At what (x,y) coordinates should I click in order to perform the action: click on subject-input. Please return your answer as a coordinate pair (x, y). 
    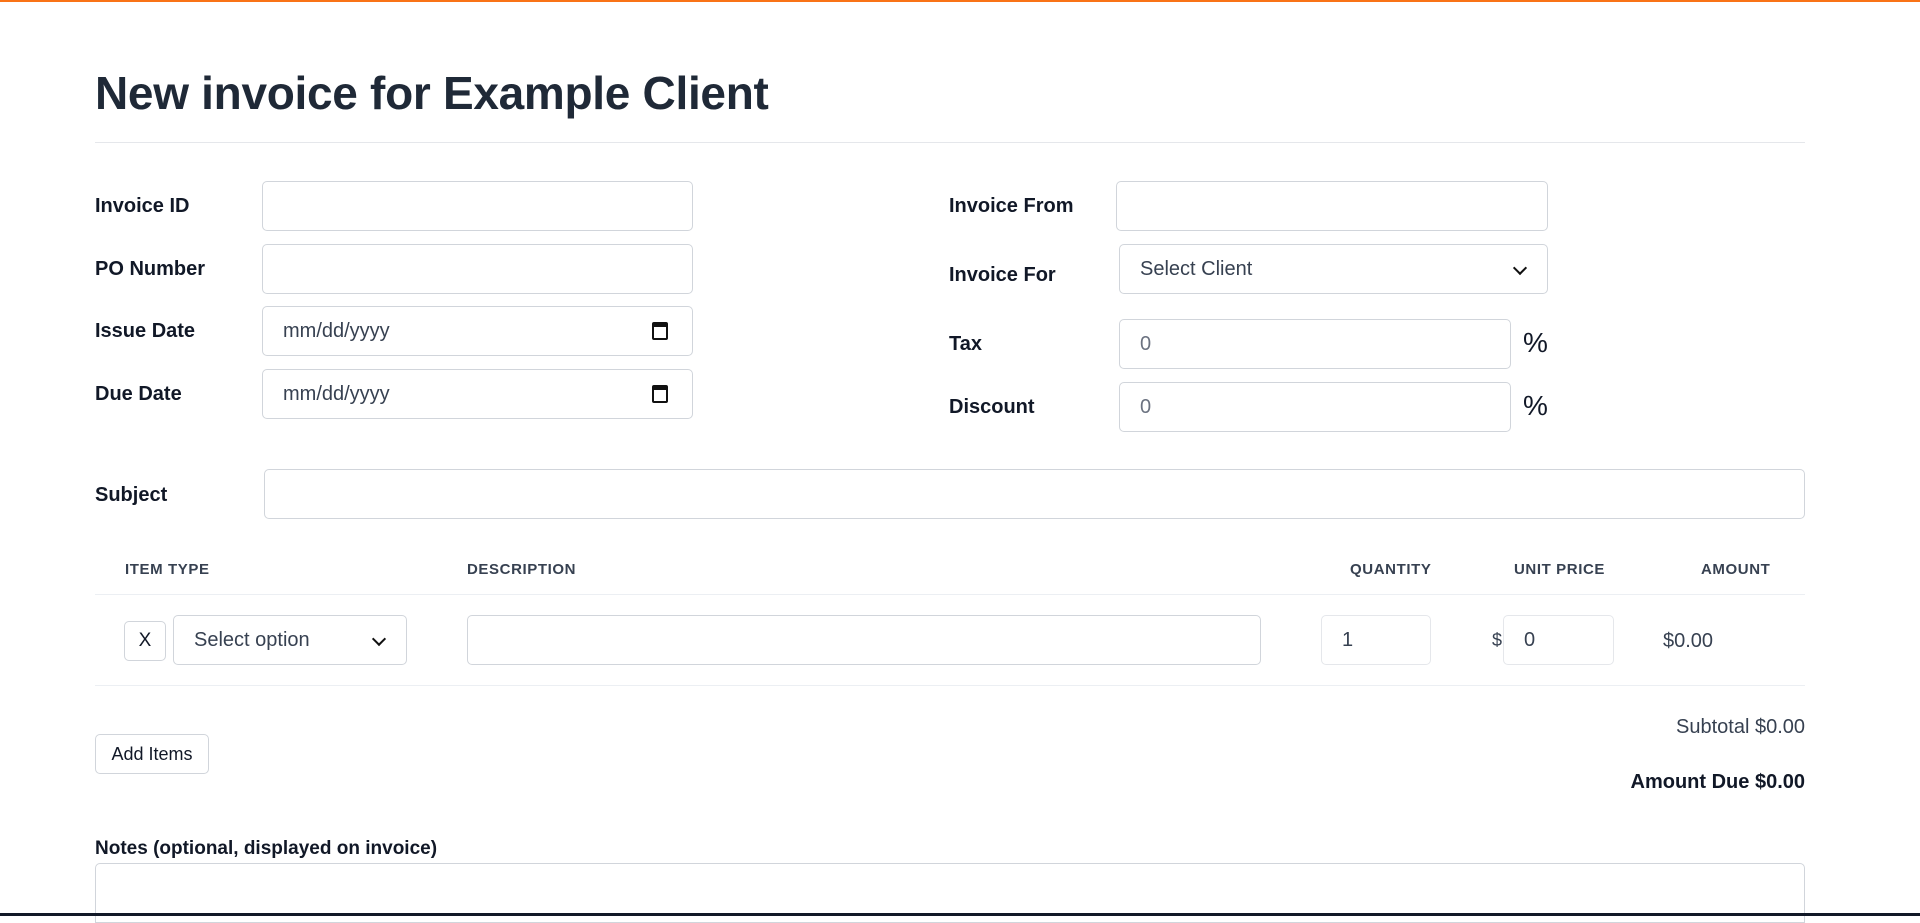
    Looking at the image, I should click on (1034, 494).